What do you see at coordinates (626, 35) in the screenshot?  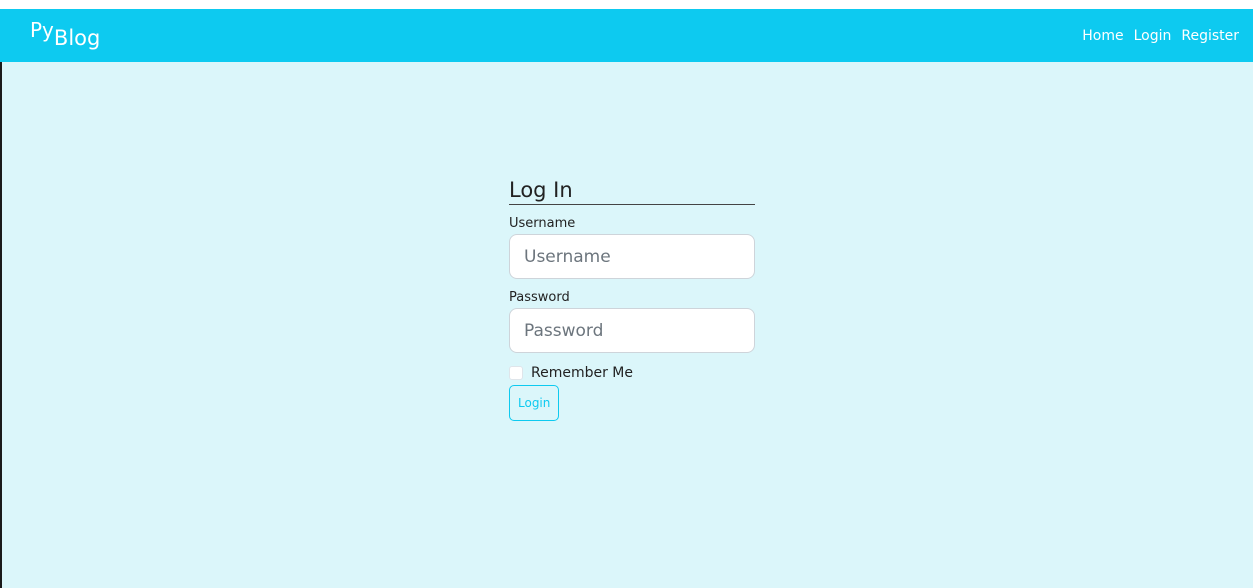 I see `navbar: Py Blog Home Login Register` at bounding box center [626, 35].